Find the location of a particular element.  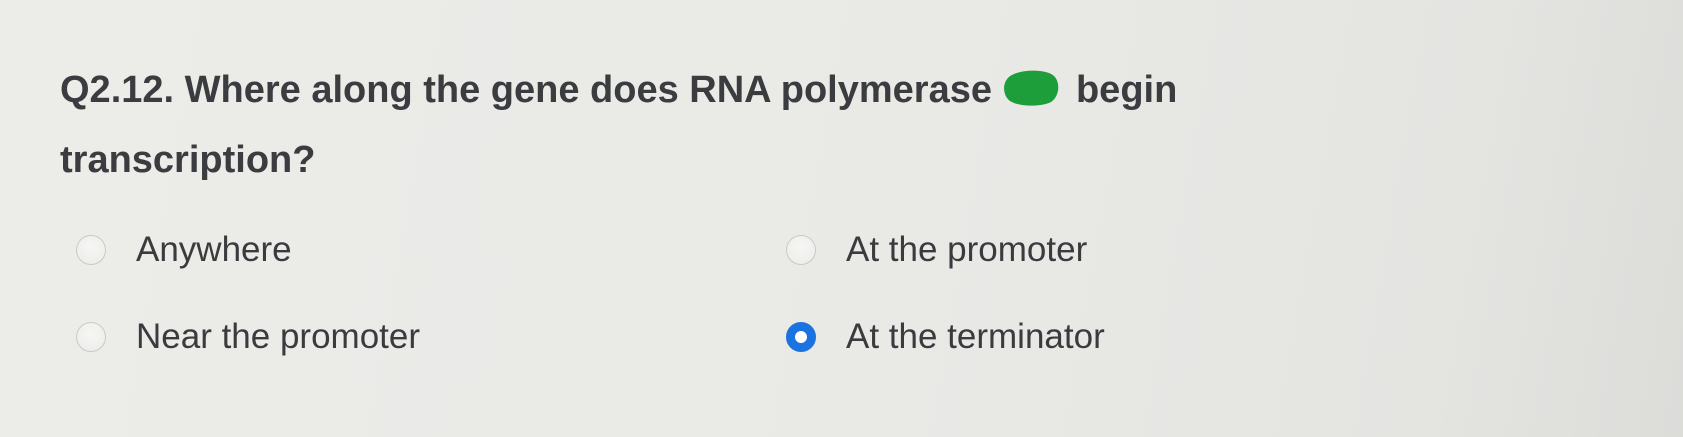

option-label: At the promoter is located at coordinates (967, 249).